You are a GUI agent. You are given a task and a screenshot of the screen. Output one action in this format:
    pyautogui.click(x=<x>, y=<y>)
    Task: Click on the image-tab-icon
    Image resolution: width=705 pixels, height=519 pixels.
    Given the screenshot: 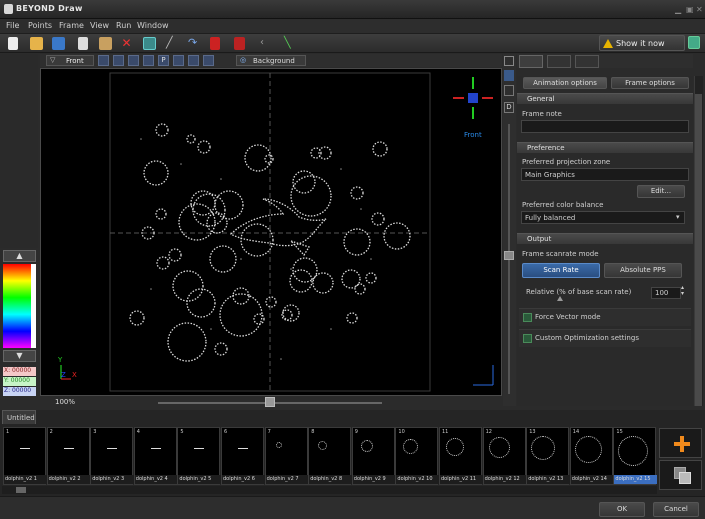 What is the action you would take?
    pyautogui.click(x=587, y=61)
    